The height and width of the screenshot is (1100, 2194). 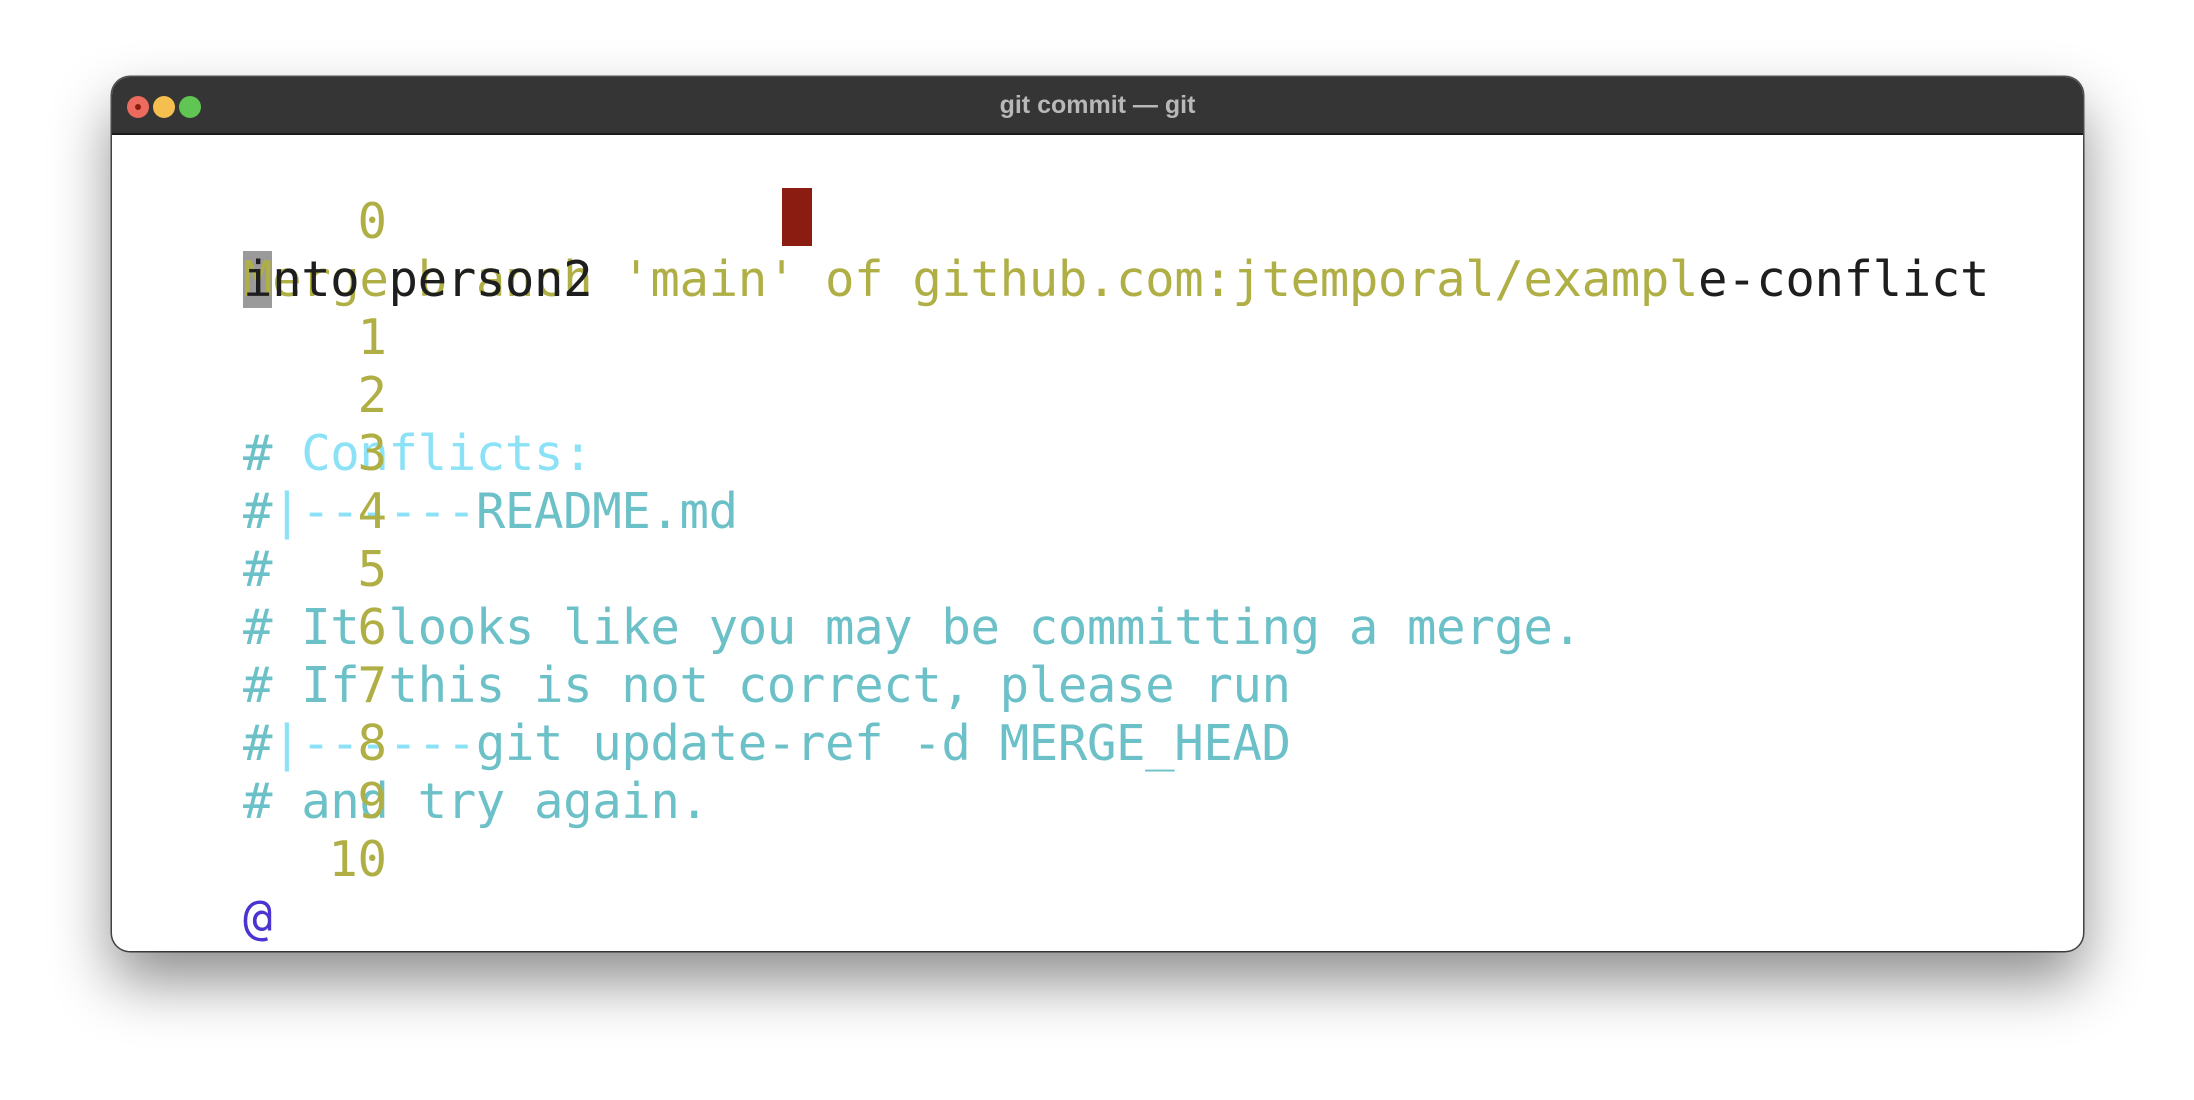 I want to click on editor-line: 1, so click(x=250, y=308).